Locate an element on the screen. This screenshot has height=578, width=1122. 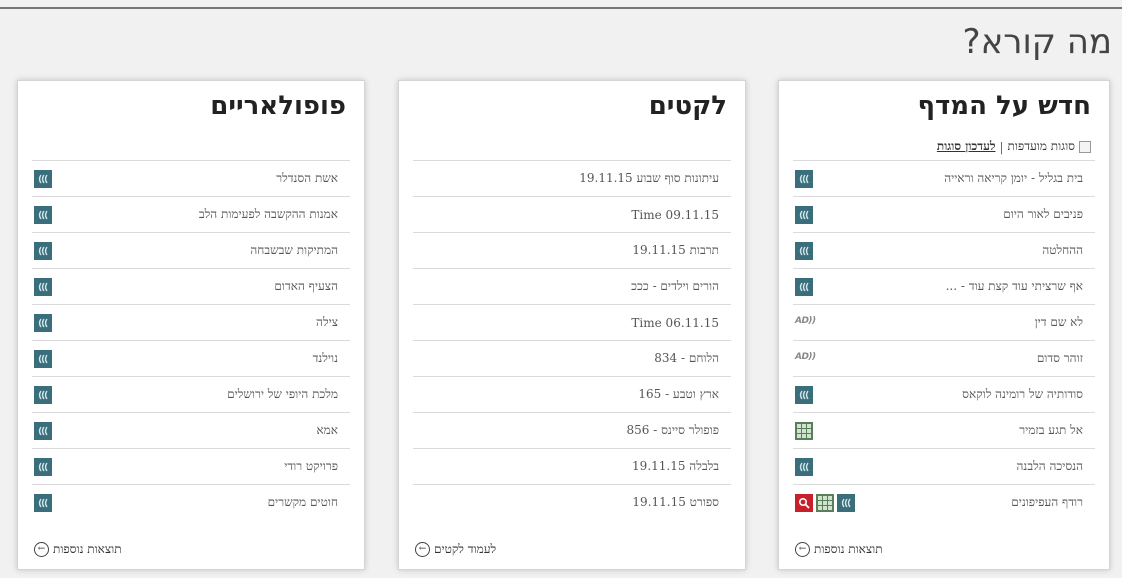
list-item: נוילנד is located at coordinates (191, 358).